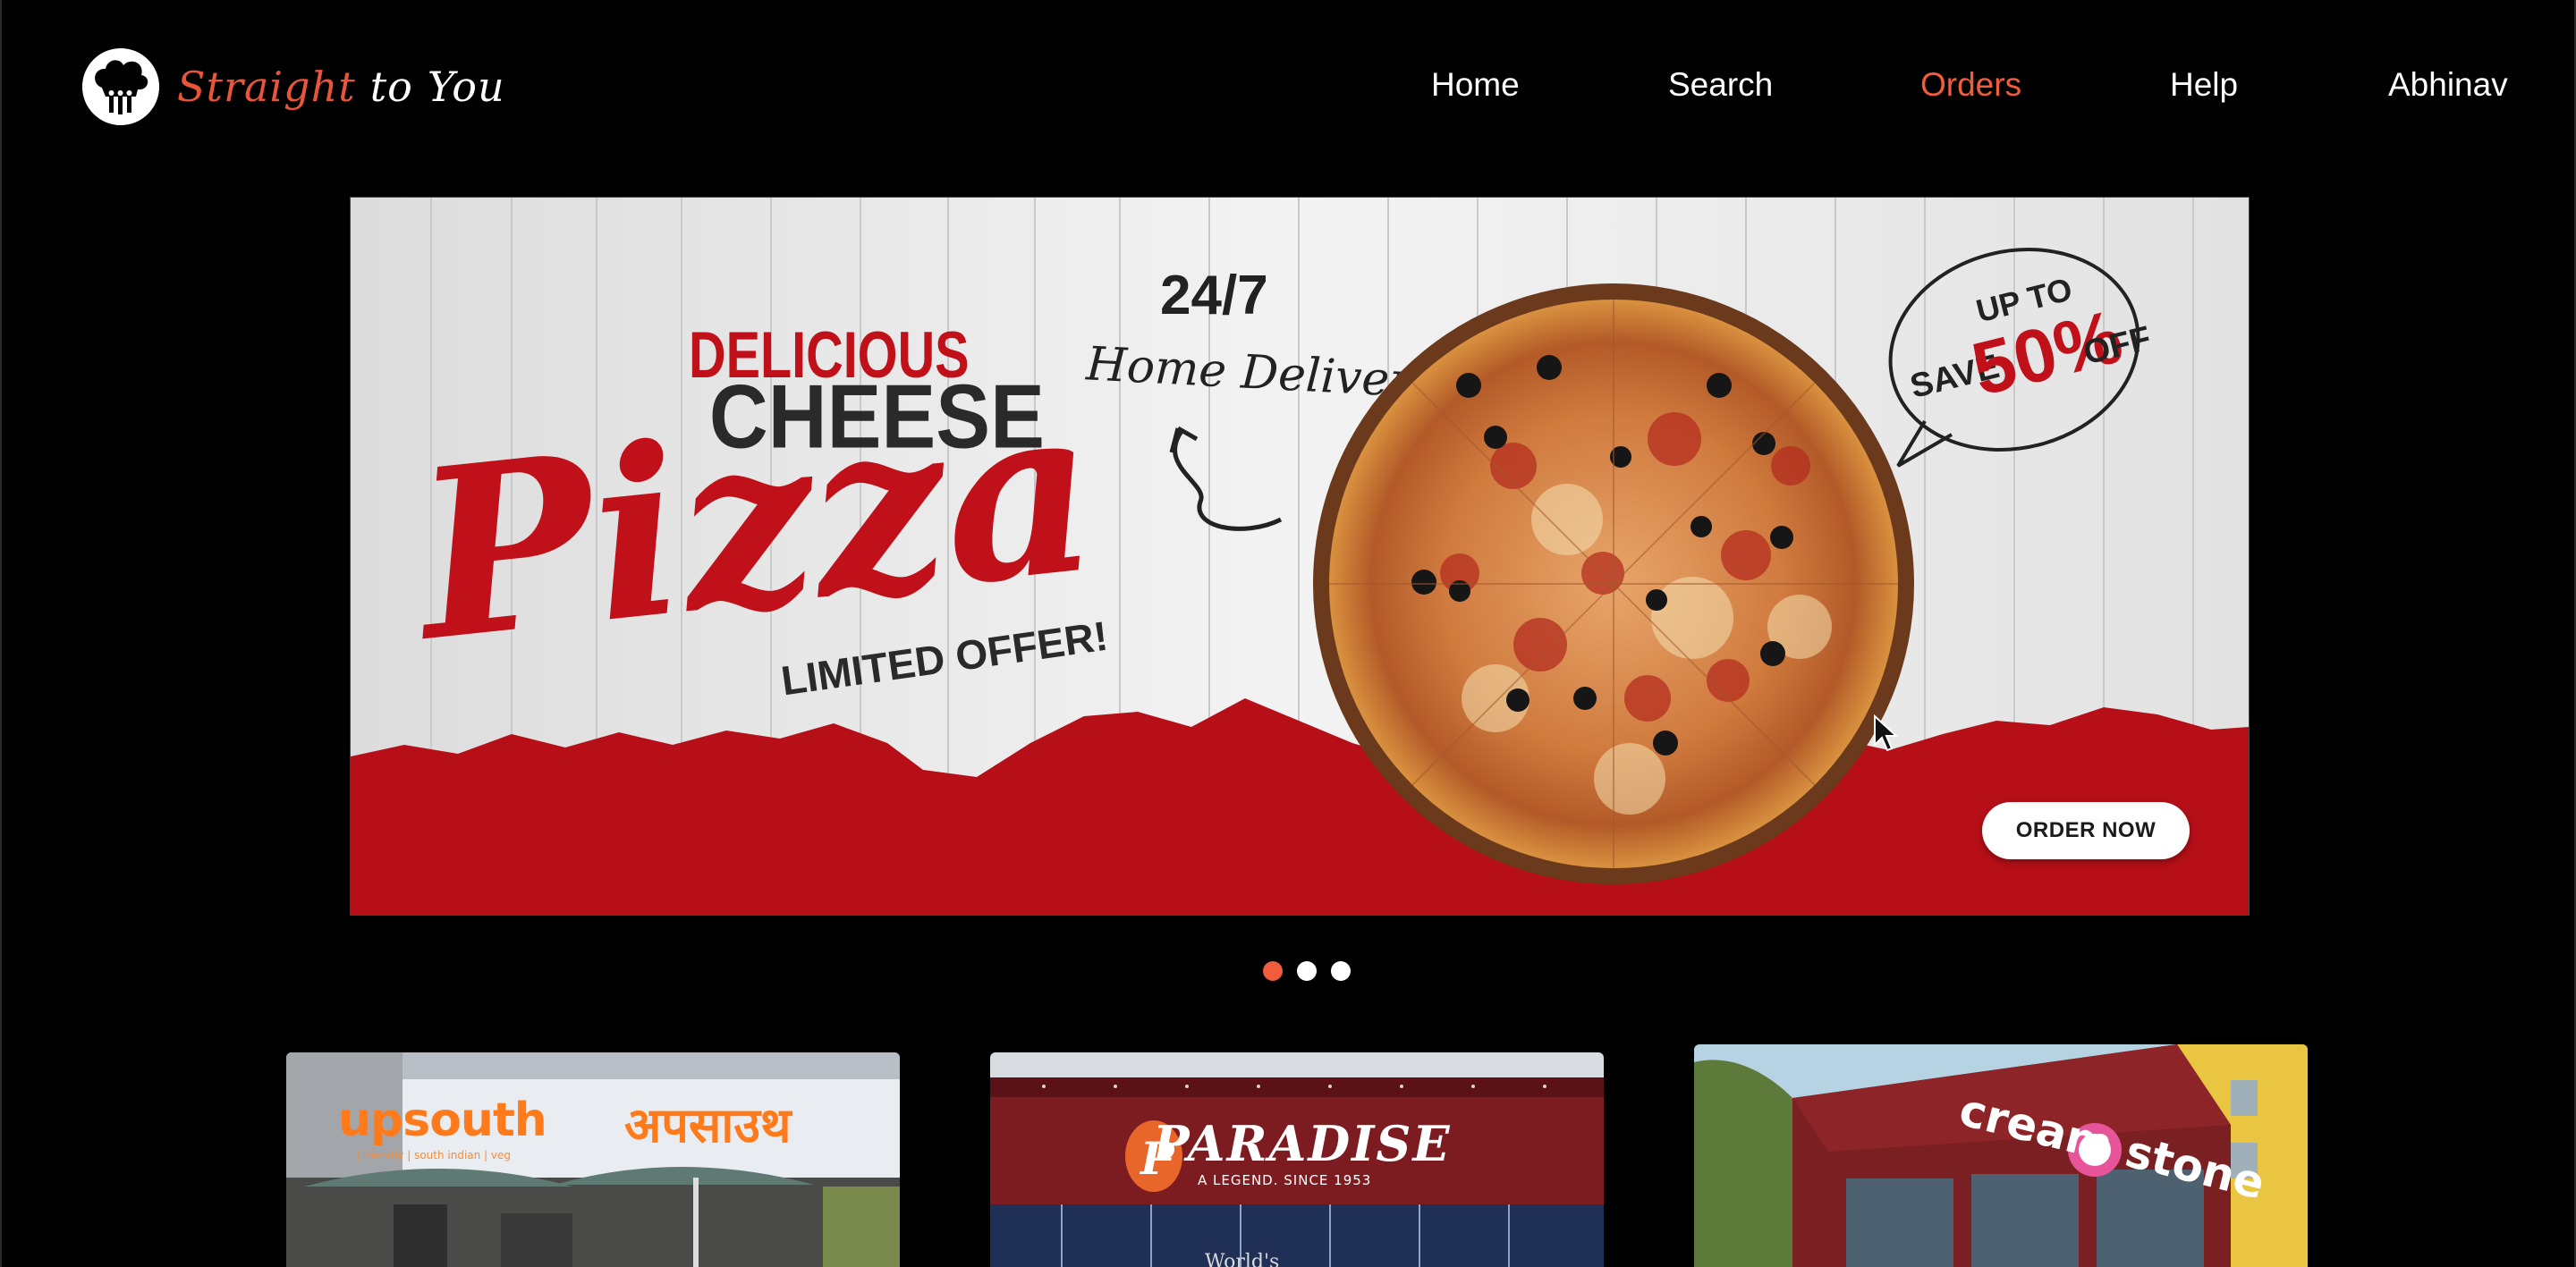 The image size is (2576, 1267). I want to click on restaurant-tagline: | friendly | south indian | veg, so click(434, 1155).